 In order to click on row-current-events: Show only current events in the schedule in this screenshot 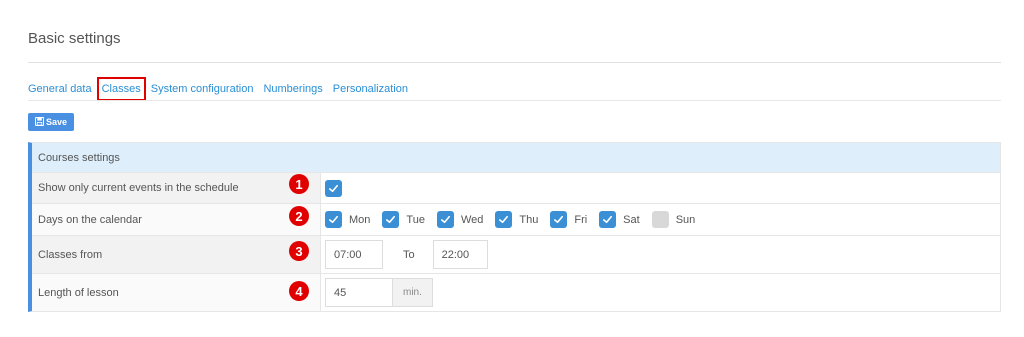, I will do `click(516, 187)`.